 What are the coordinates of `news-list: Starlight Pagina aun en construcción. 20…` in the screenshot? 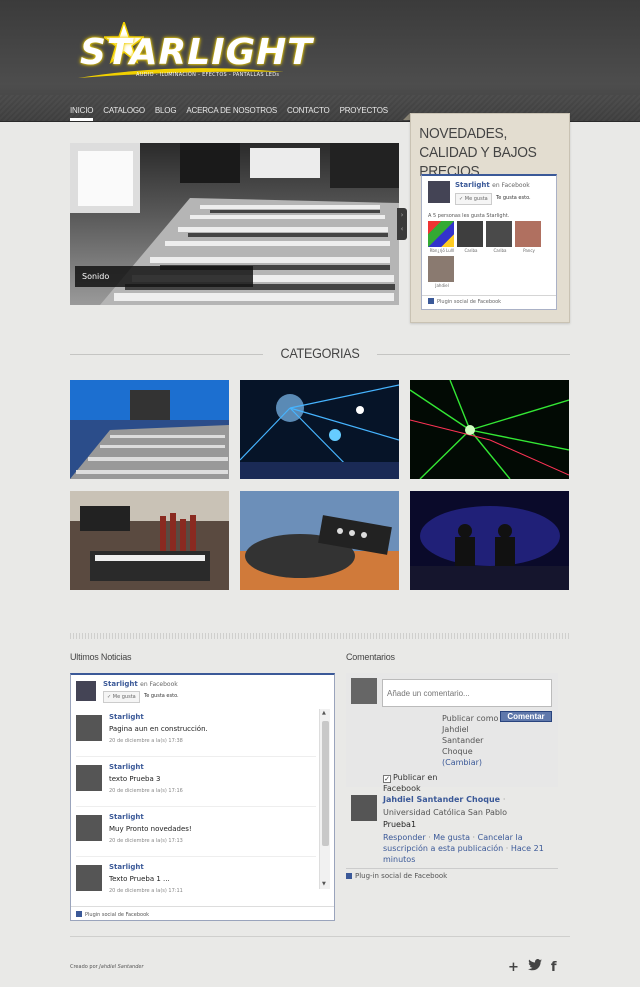 It's located at (196, 802).